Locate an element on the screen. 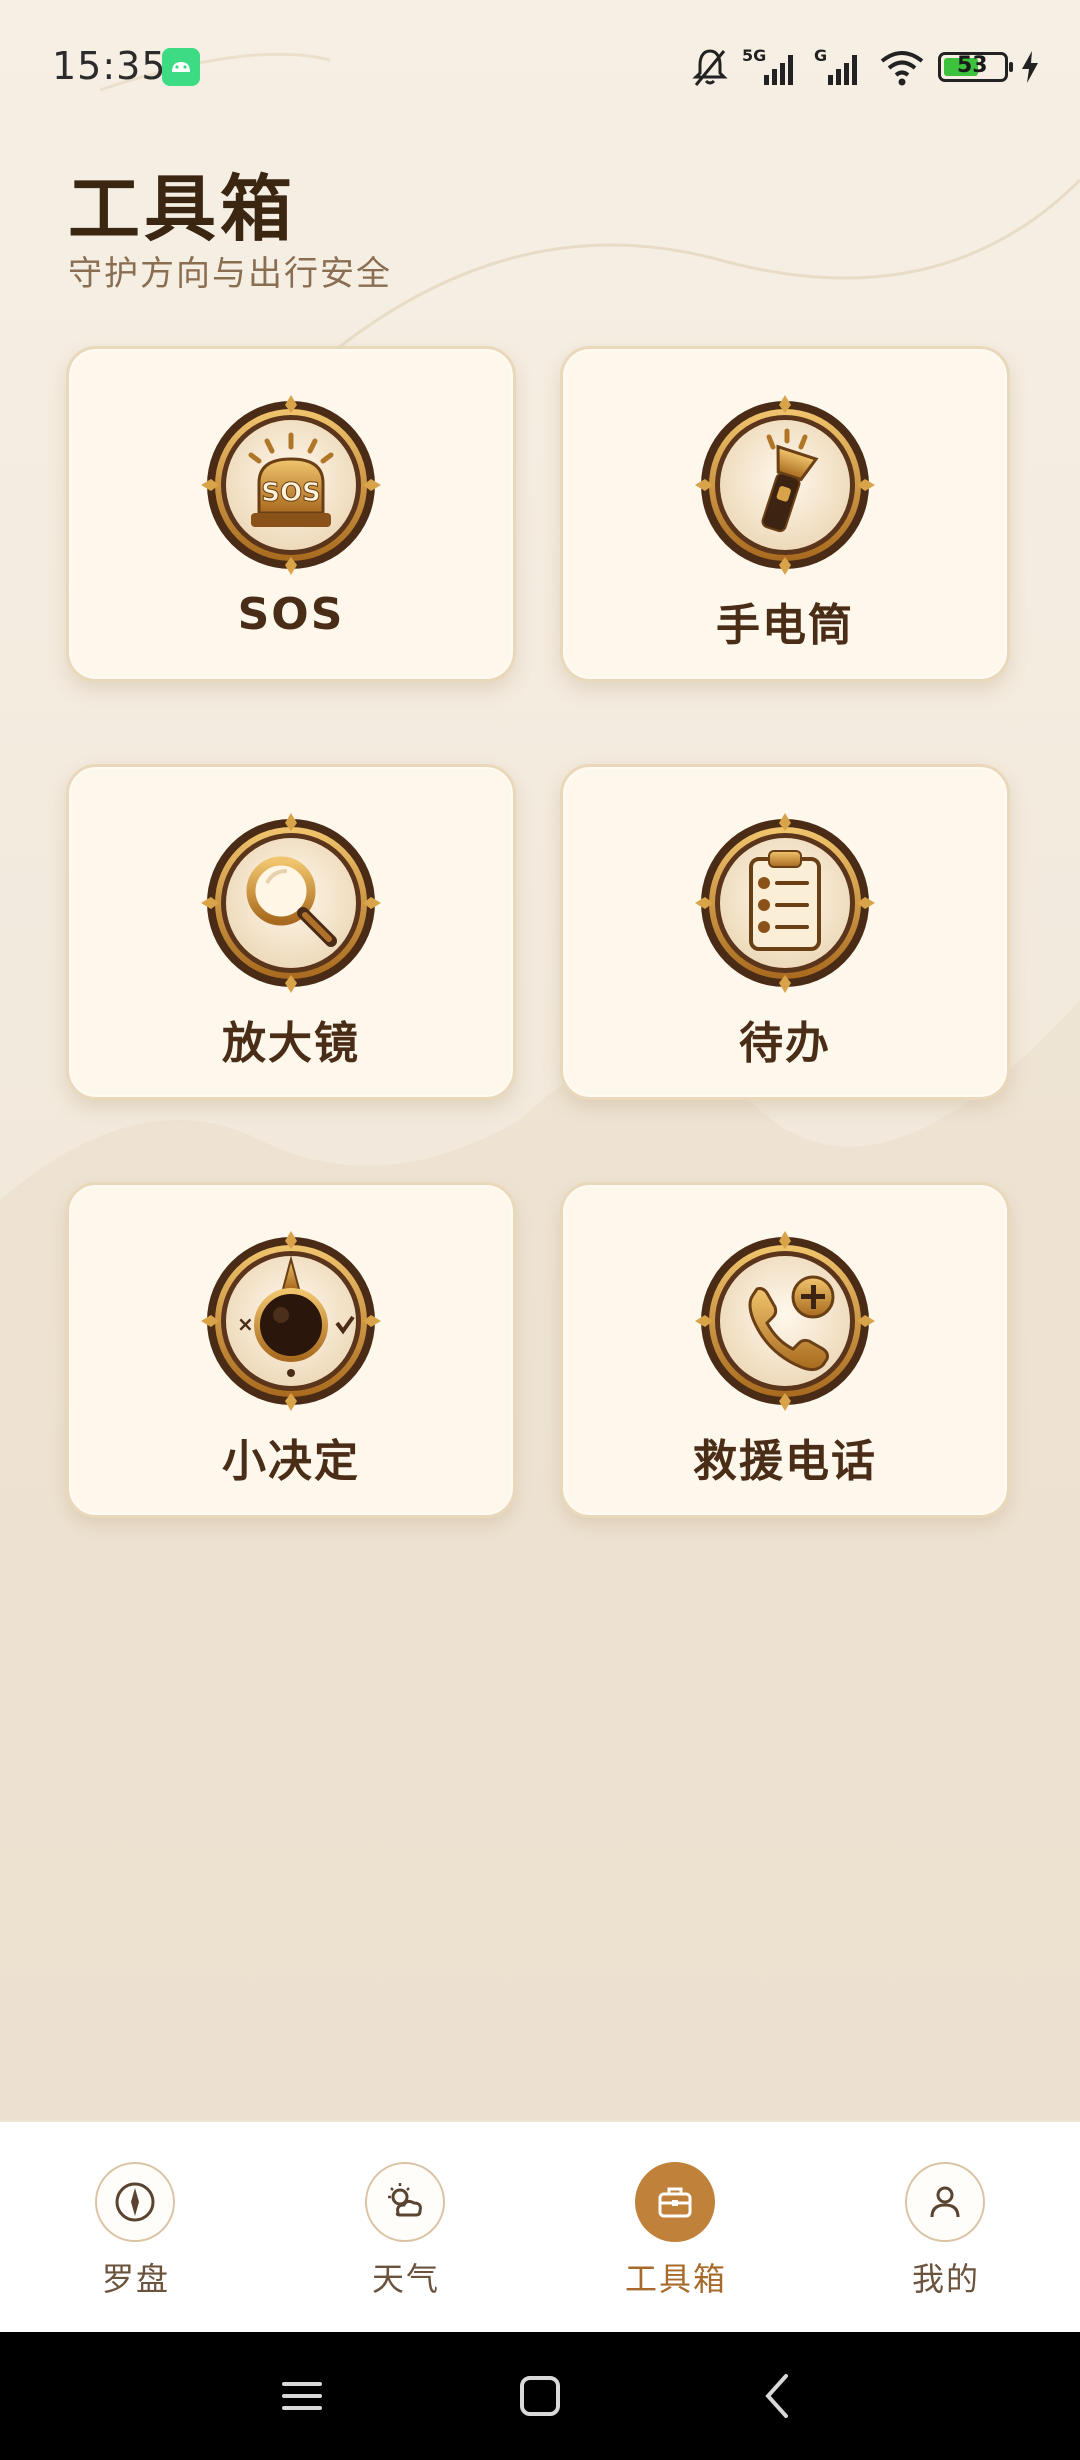  tool-label: 小决定 is located at coordinates (291, 1461).